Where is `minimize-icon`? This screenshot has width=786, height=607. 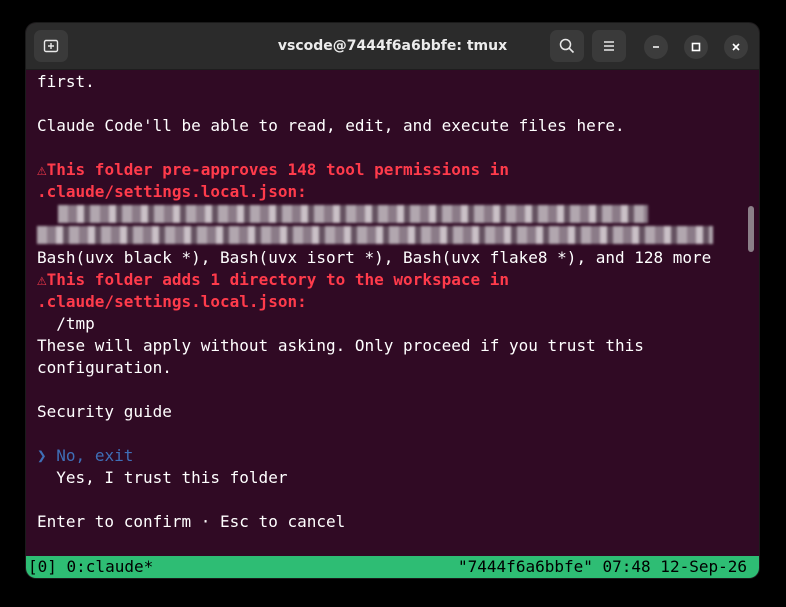
minimize-icon is located at coordinates (656, 47).